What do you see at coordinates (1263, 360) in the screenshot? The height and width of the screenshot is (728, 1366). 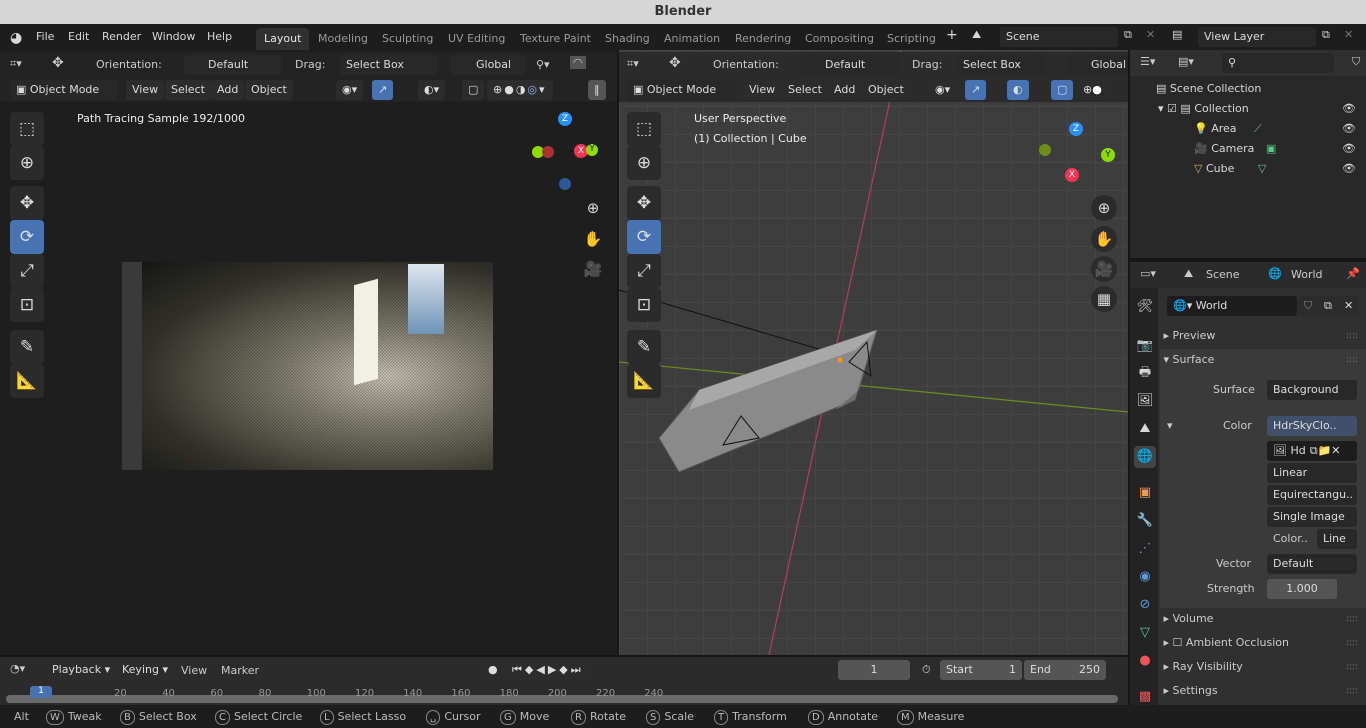 I see `panel-surface: ▾ Surface::::` at bounding box center [1263, 360].